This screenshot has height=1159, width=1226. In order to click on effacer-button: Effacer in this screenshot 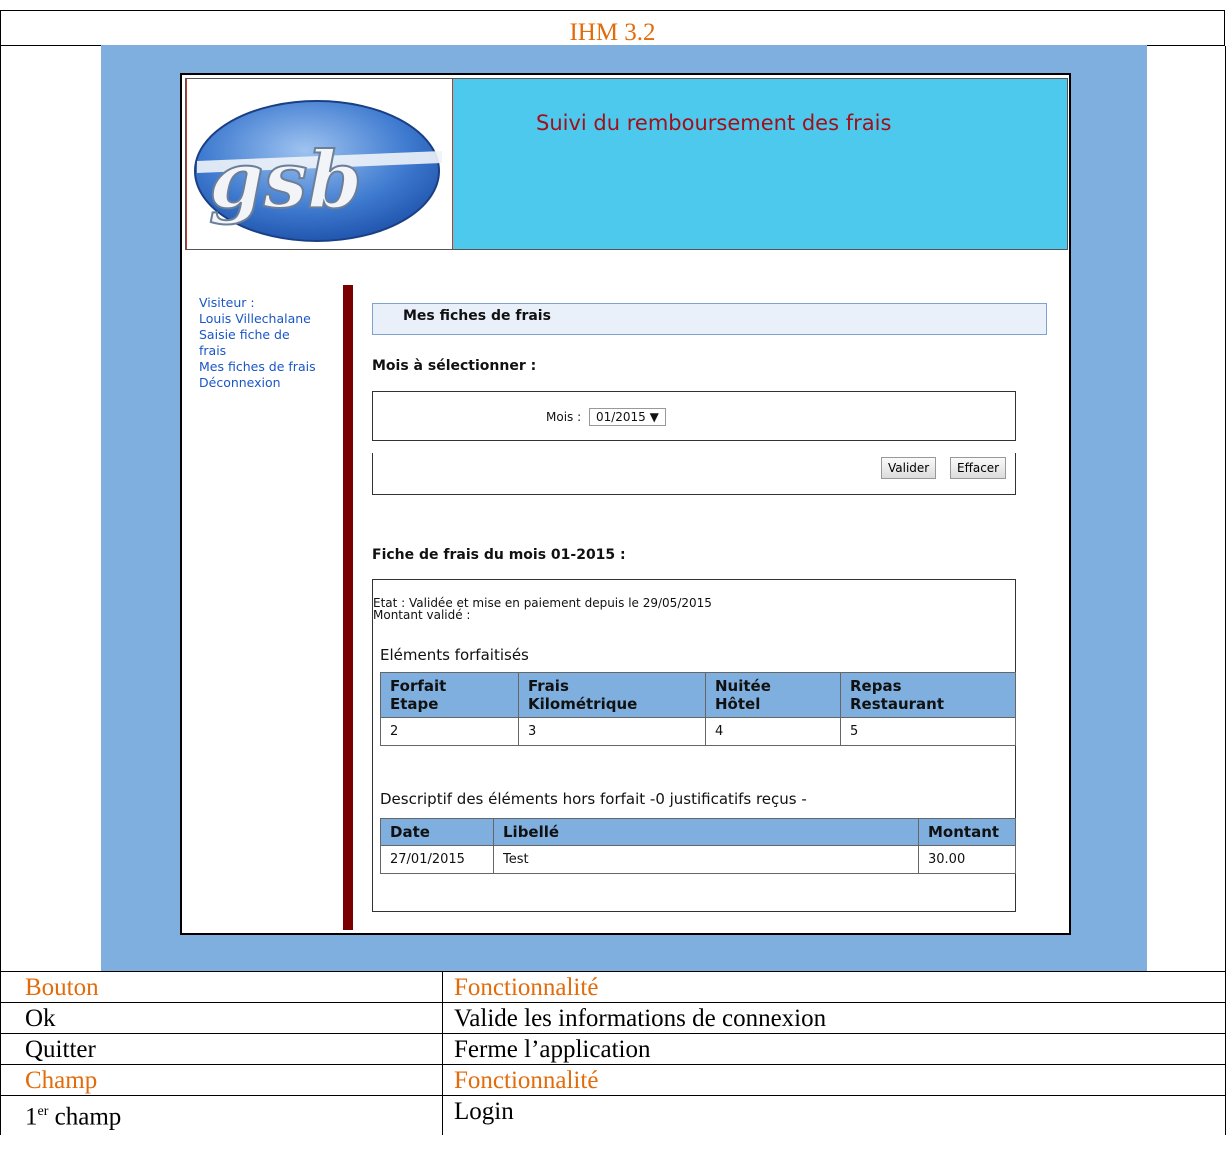, I will do `click(978, 468)`.